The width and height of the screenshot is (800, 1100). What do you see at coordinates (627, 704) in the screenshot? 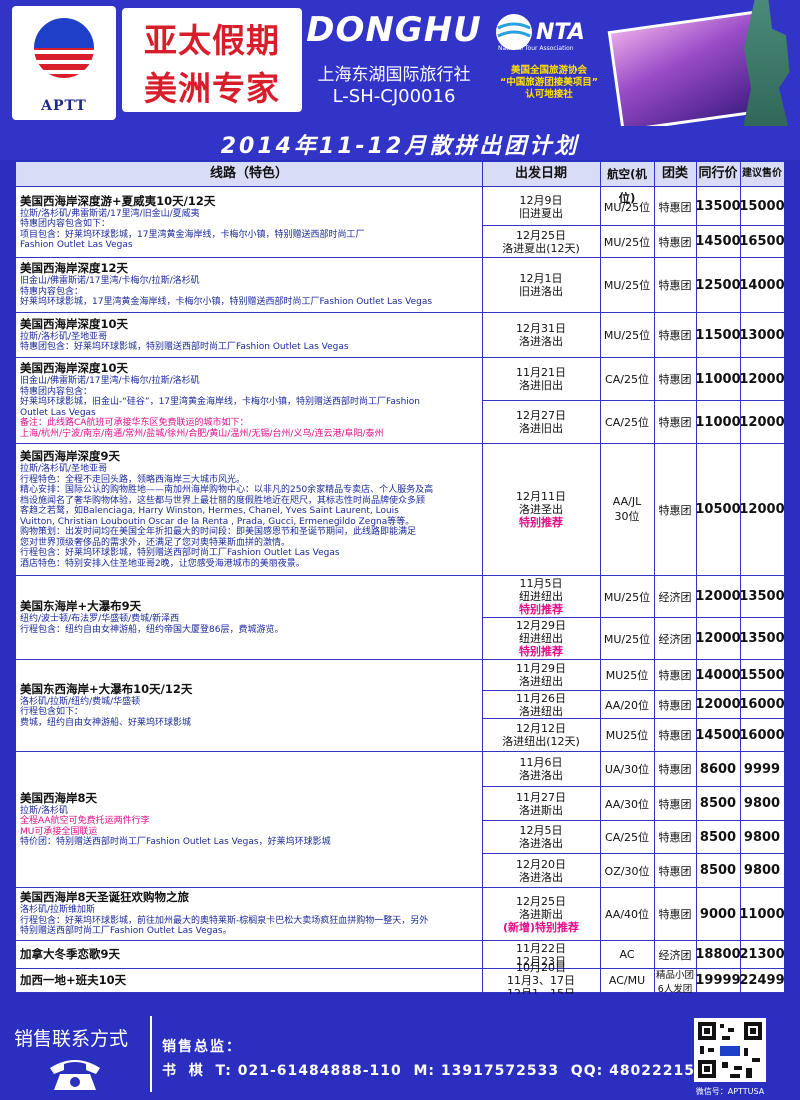
I see `airline-seats: AA/20位` at bounding box center [627, 704].